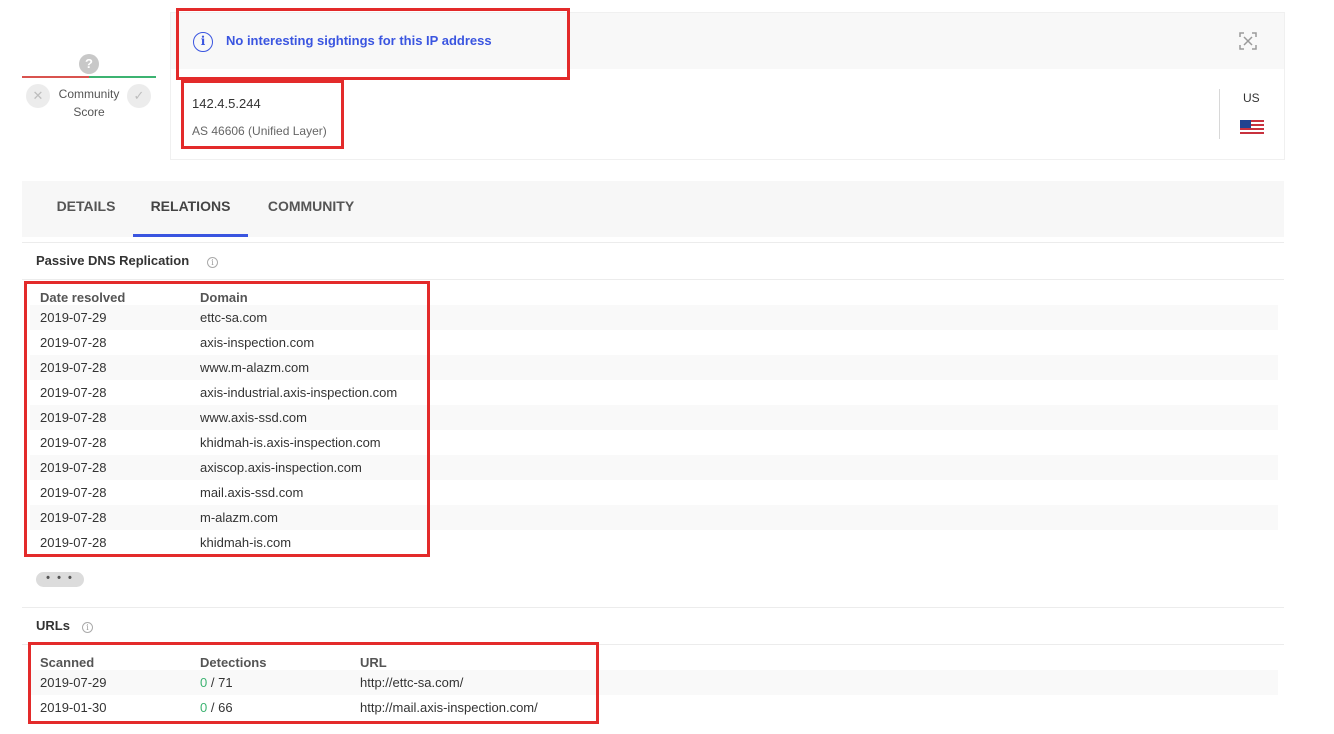 This screenshot has height=734, width=1334. Describe the element at coordinates (1251, 98) in the screenshot. I see `country-code: US` at that location.